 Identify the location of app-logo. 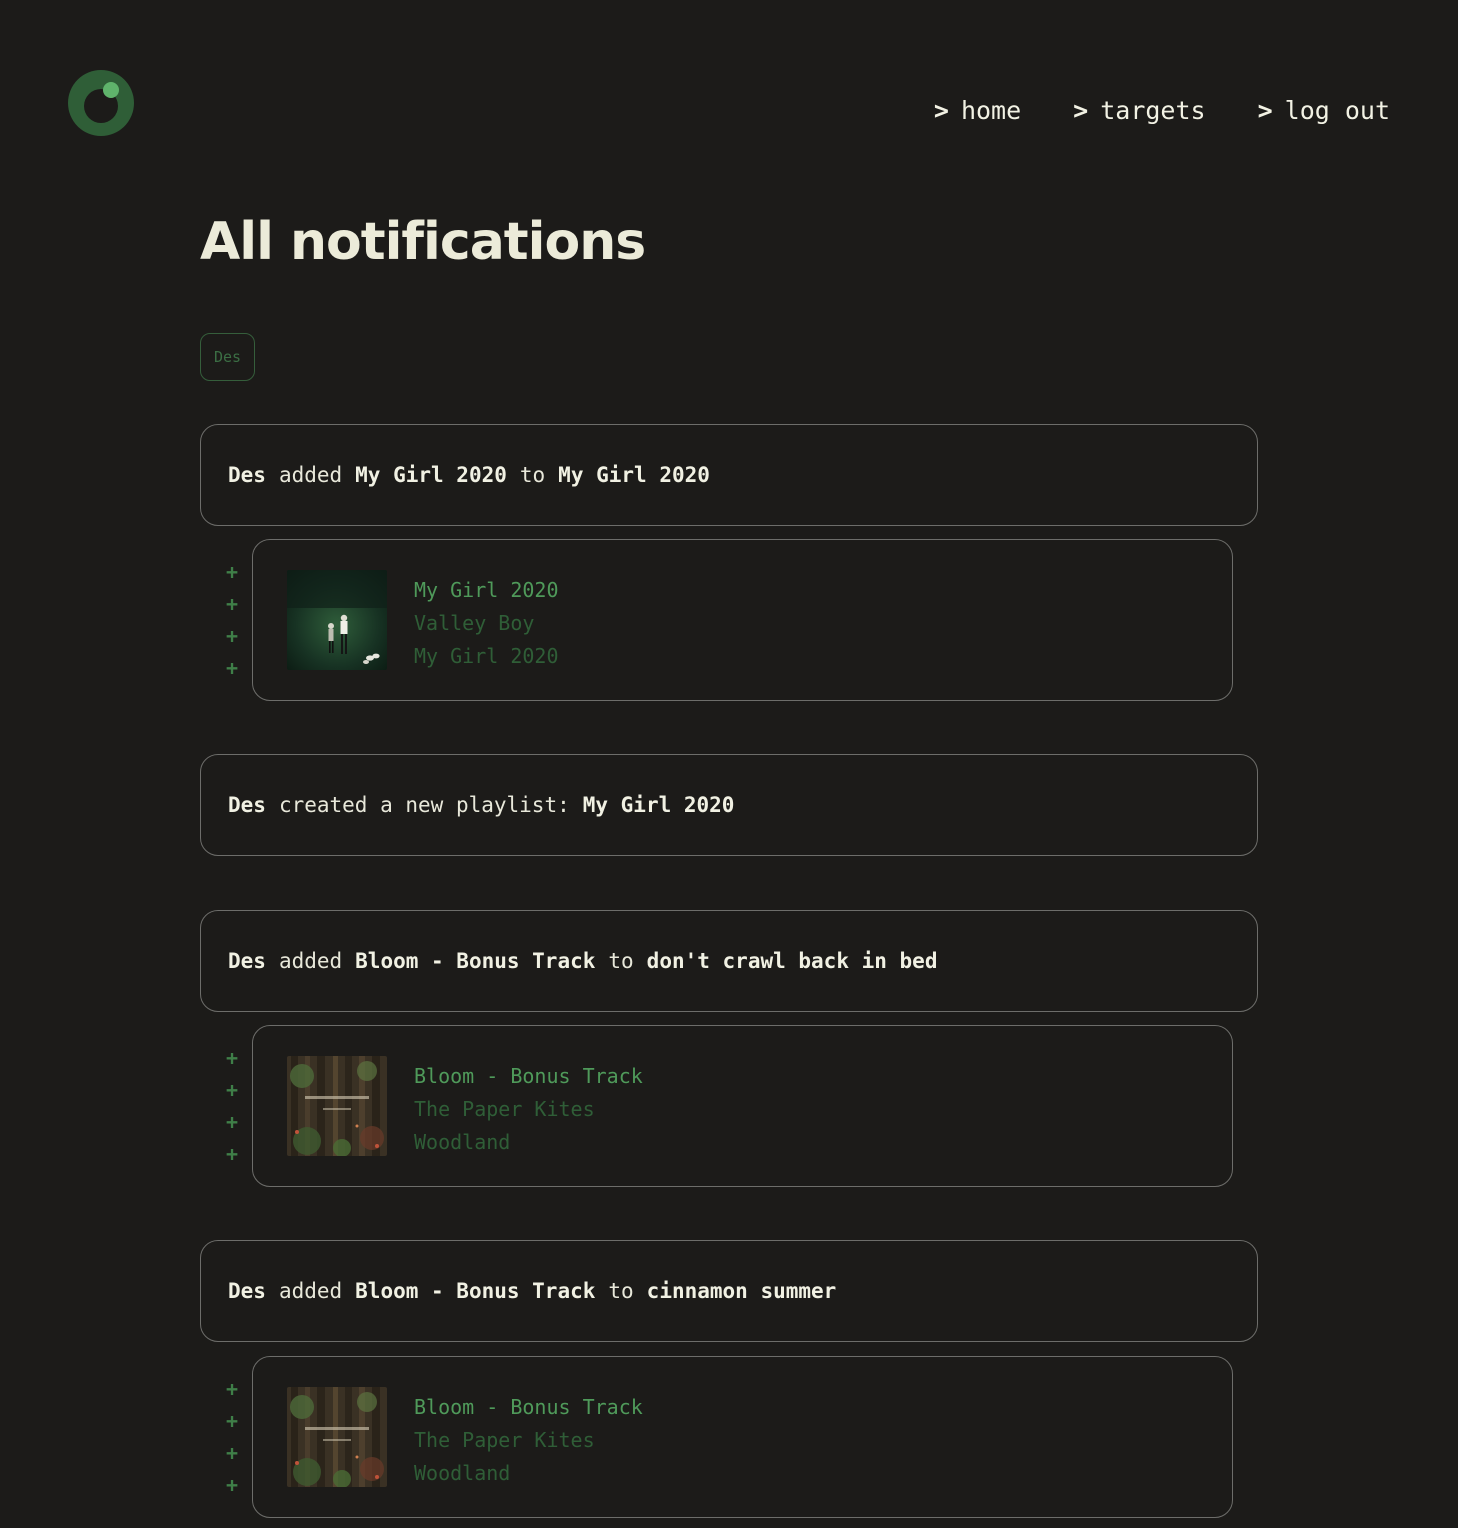
(101, 103).